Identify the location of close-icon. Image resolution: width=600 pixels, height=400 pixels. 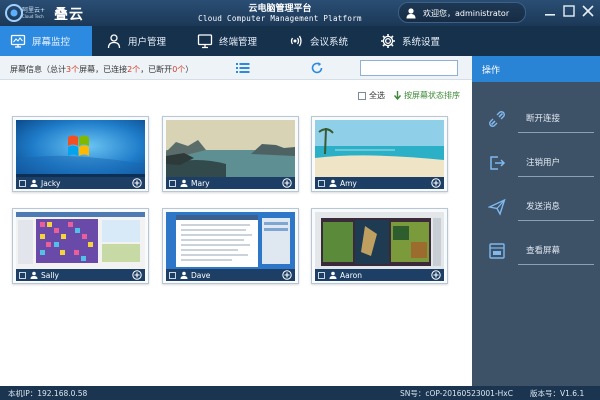
(588, 11).